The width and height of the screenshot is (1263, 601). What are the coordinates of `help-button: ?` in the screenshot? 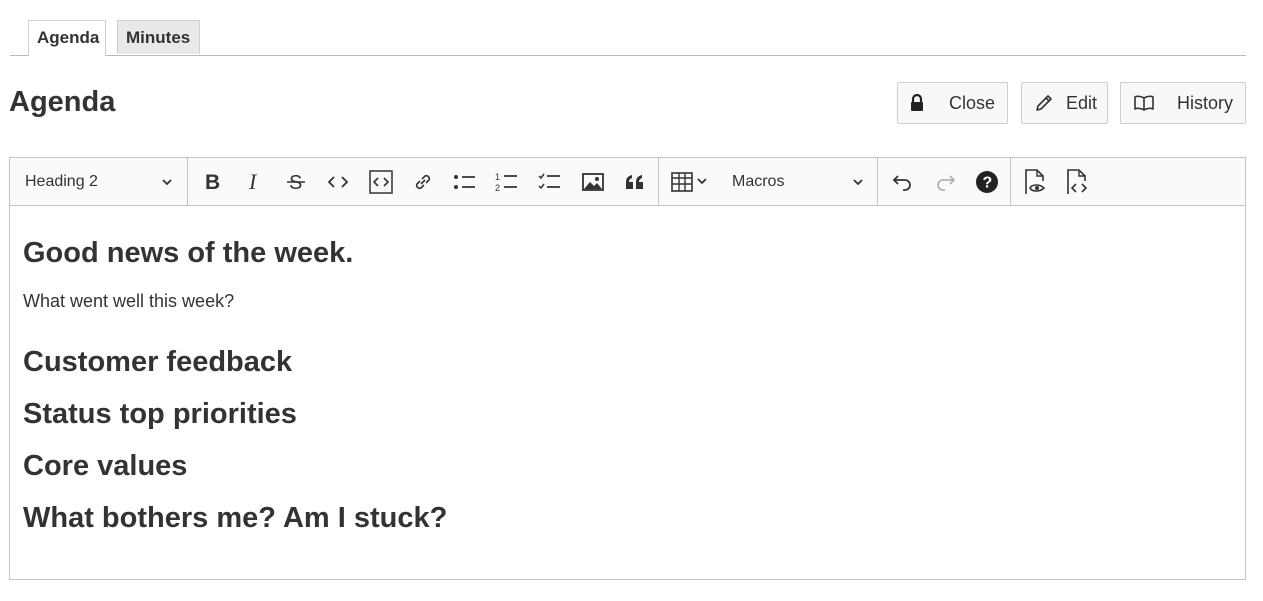 It's located at (987, 182).